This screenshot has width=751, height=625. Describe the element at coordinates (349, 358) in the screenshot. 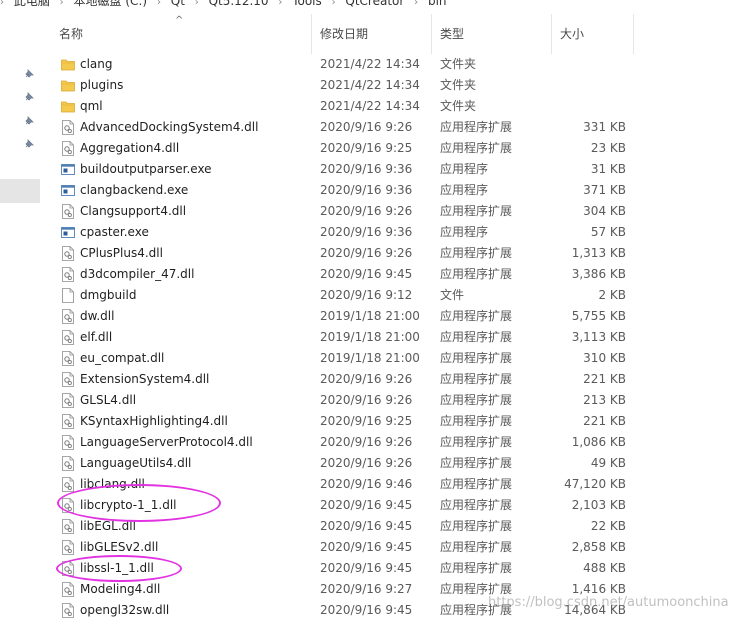

I see `file-row: eu_compat.dll 2019/1/18 21:00 应用程序扩展 310 KB` at that location.